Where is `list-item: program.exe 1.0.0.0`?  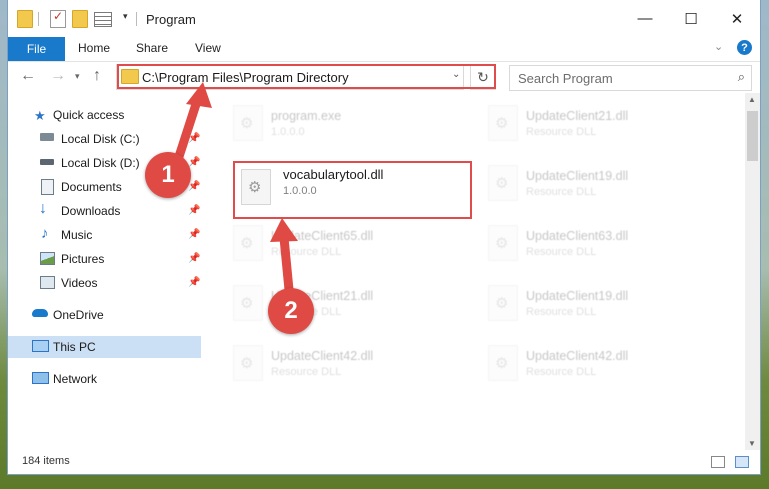
list-item: program.exe 1.0.0.0 is located at coordinates (338, 123).